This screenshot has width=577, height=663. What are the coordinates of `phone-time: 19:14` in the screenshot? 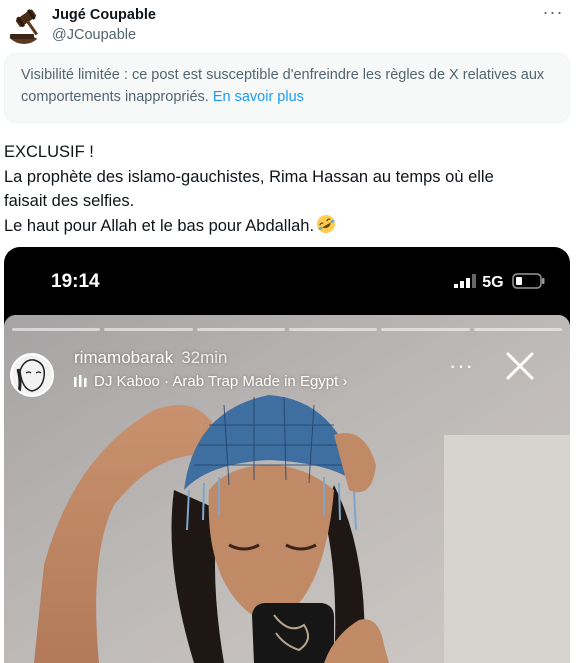 It's located at (75, 281).